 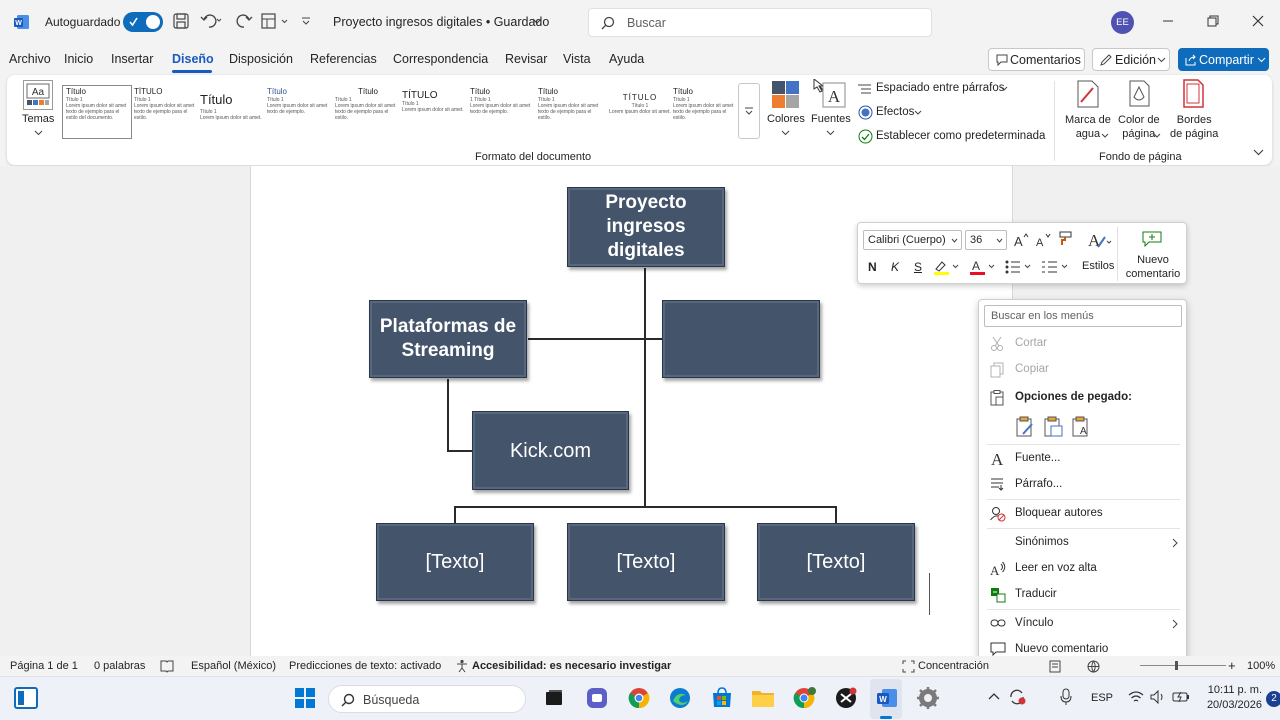 I want to click on clock-date: 20/03/2026, so click(x=1233, y=705).